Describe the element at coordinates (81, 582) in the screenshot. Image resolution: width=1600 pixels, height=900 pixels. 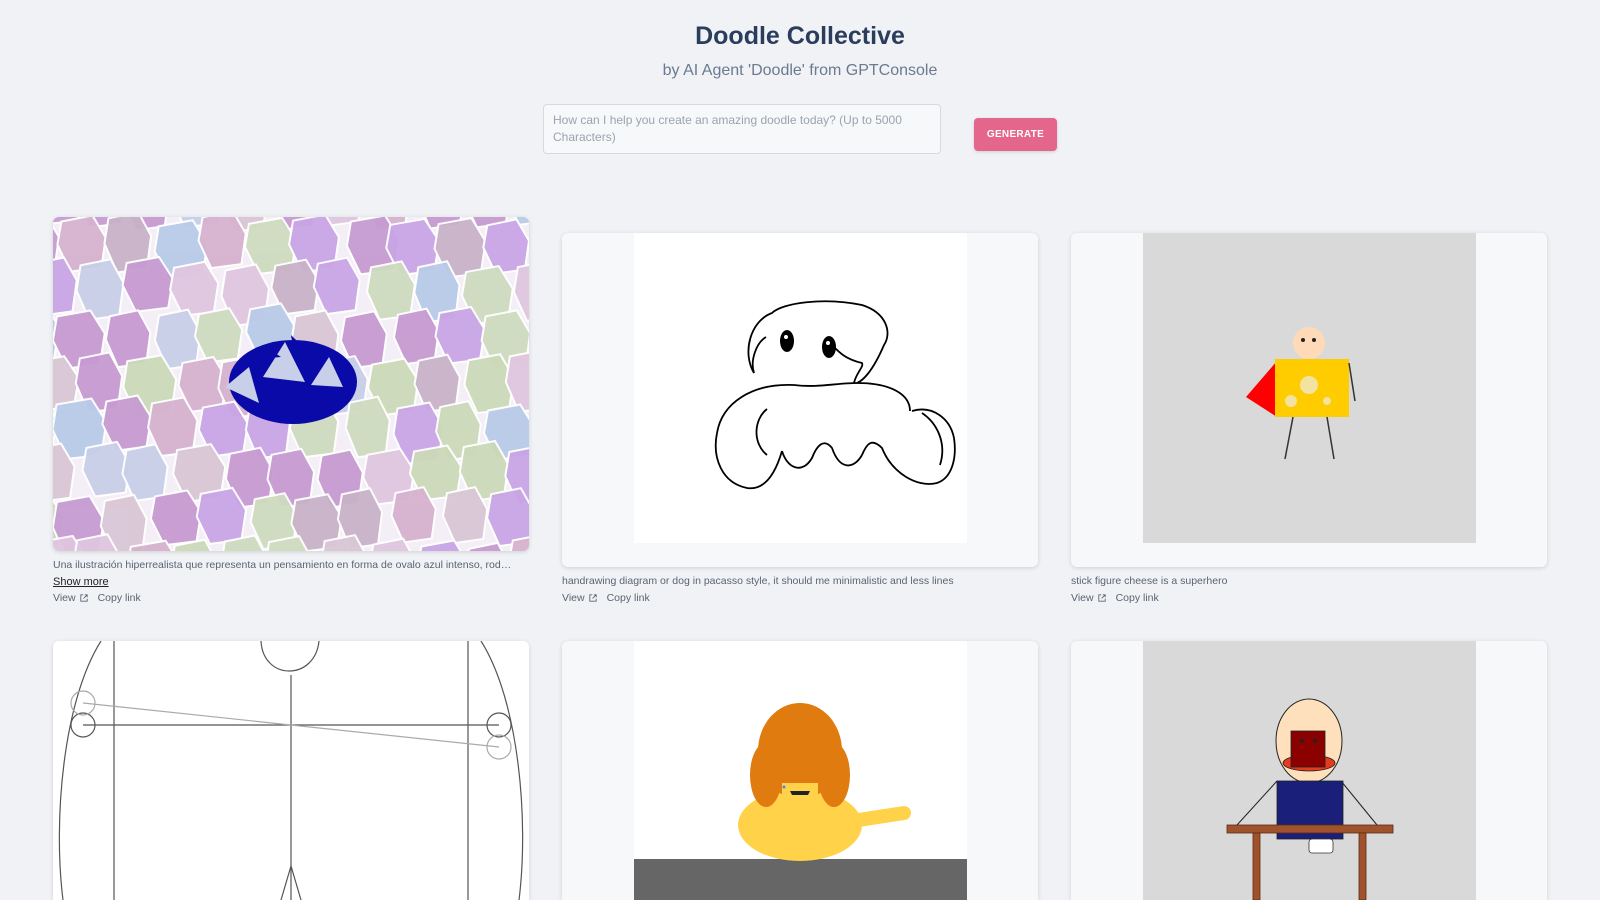
I see `show-more-link: Show more` at that location.